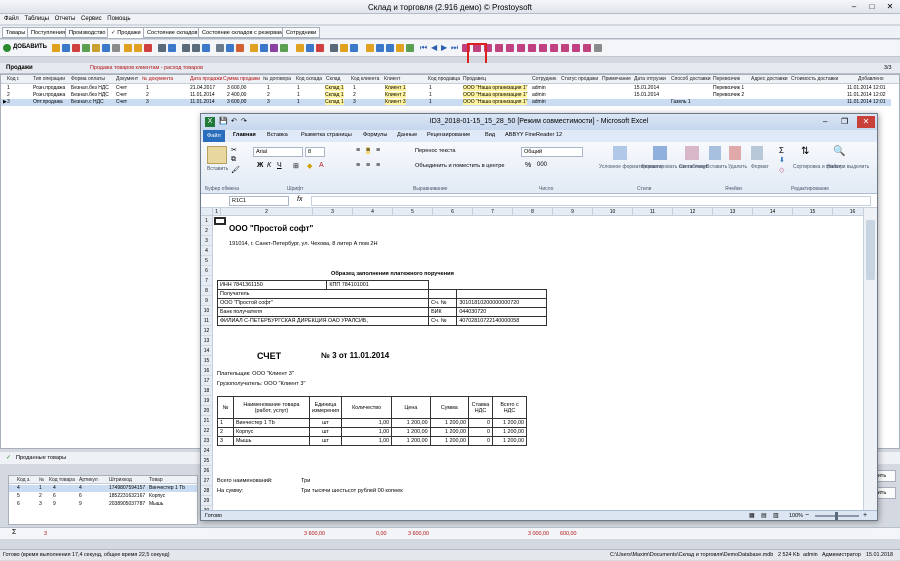  Describe the element at coordinates (573, 212) in the screenshot. I see `column-header: 9` at that location.